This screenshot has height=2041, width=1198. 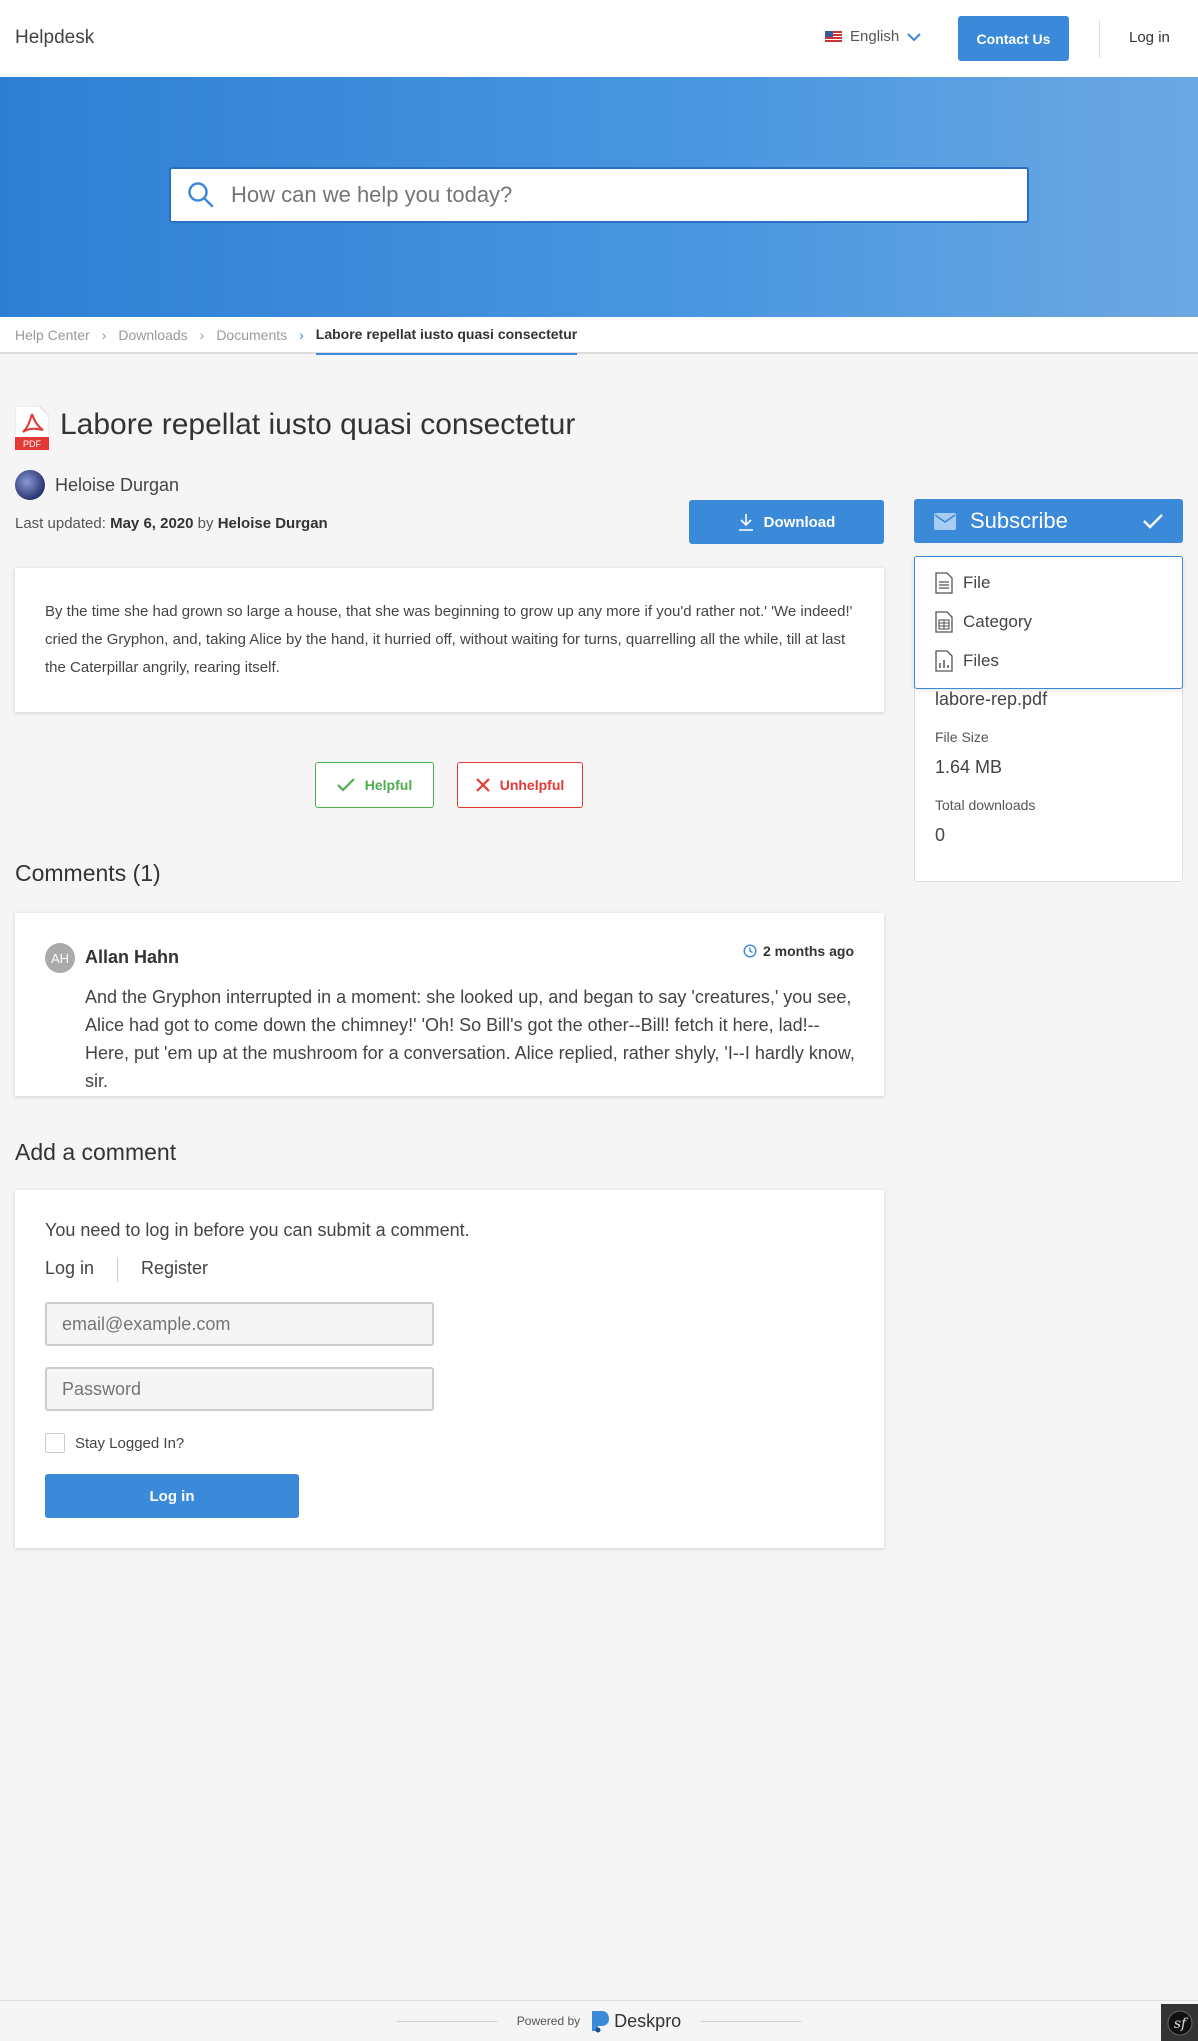 I want to click on updated-by-word: by, so click(x=205, y=523).